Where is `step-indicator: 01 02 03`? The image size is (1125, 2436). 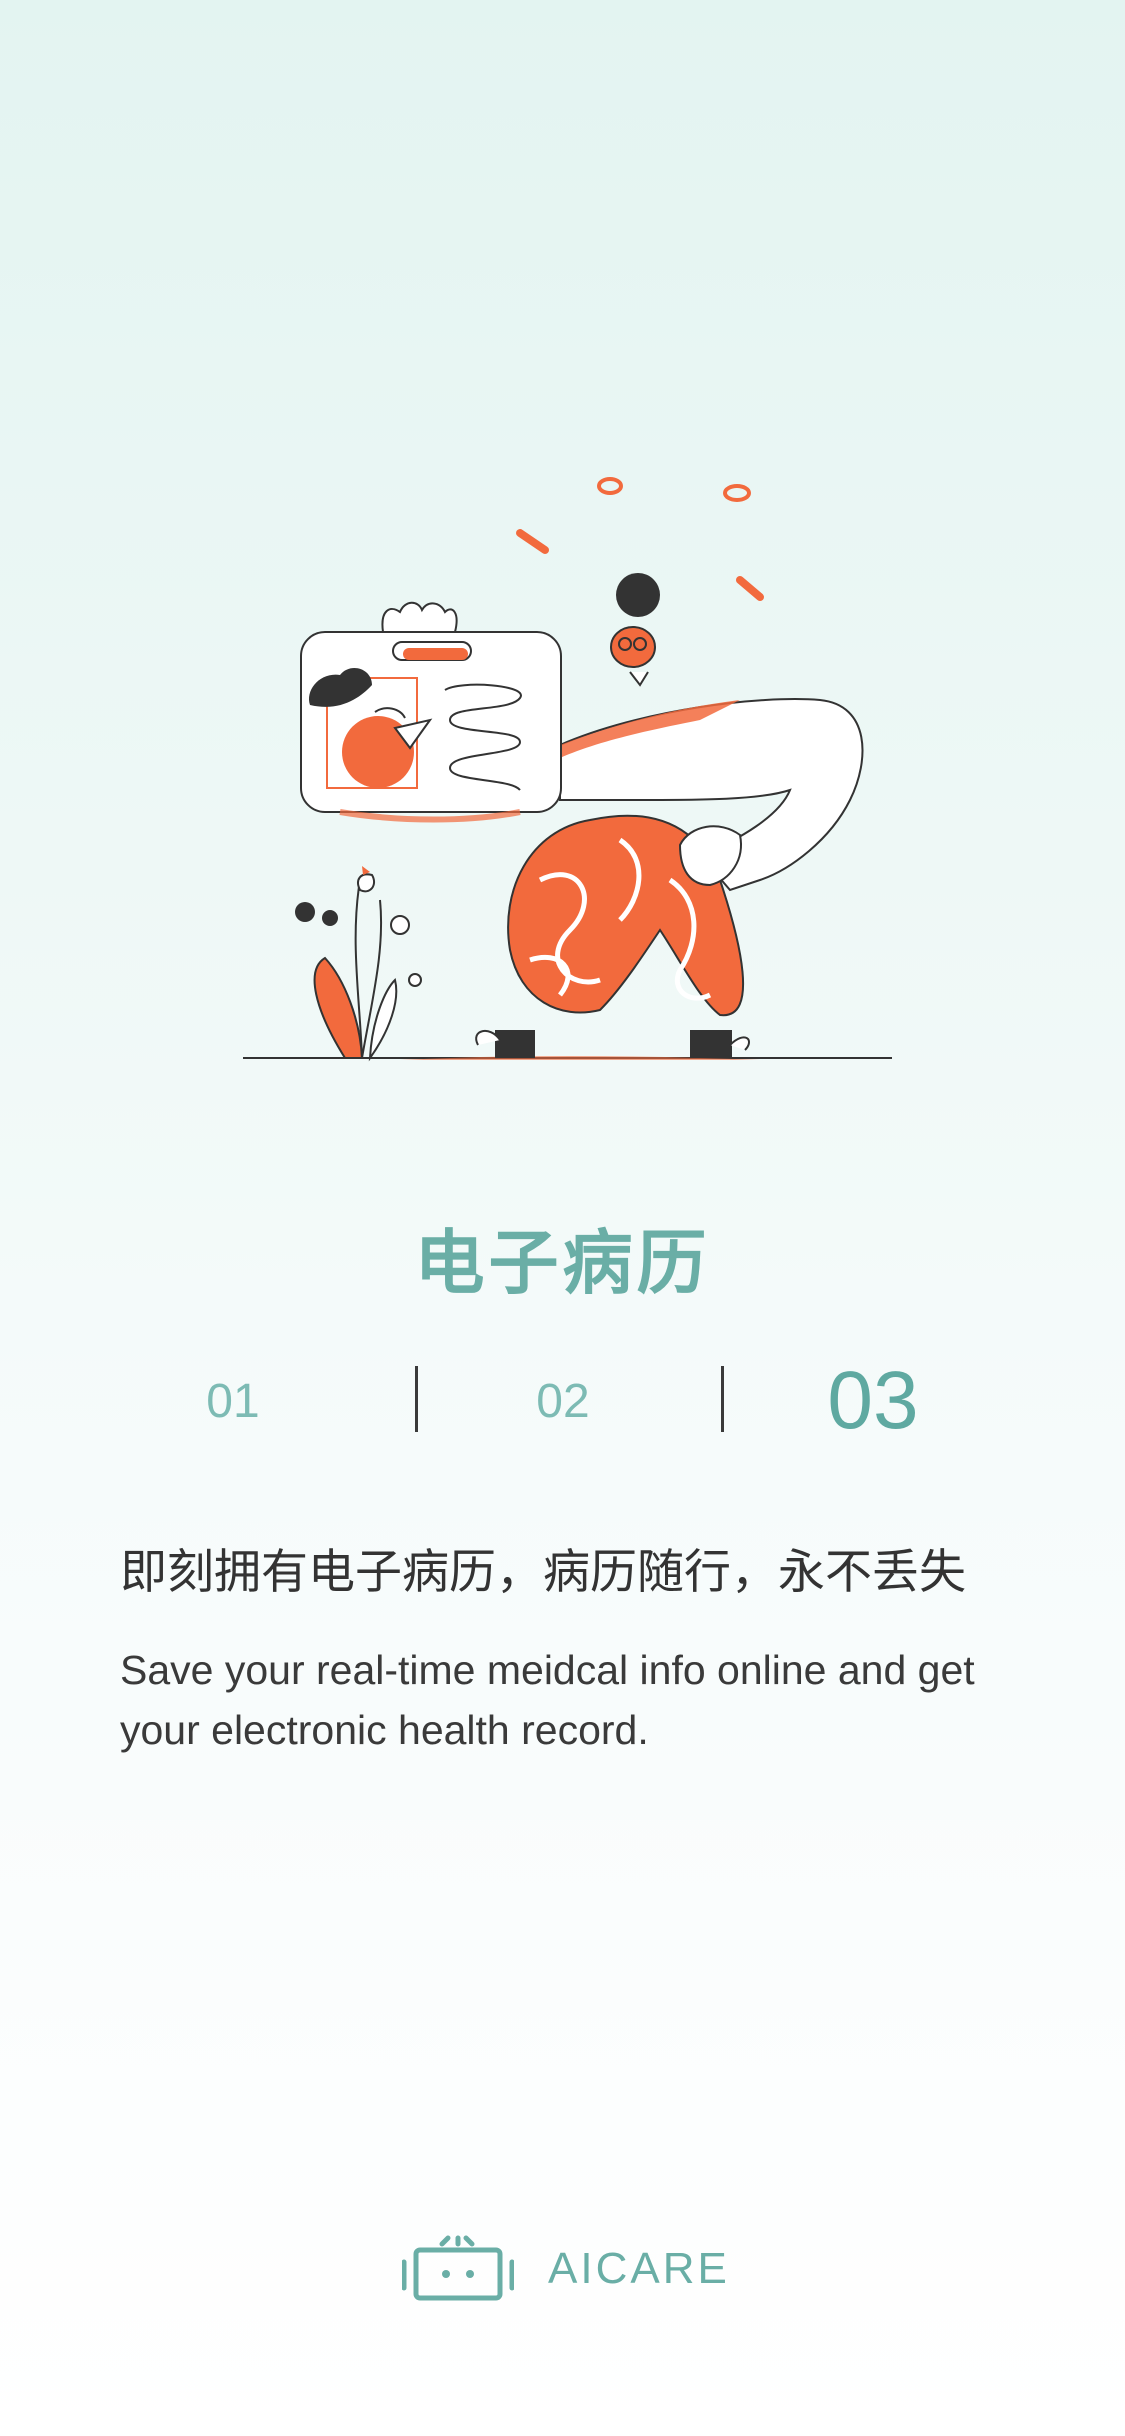 step-indicator: 01 02 03 is located at coordinates (562, 1402).